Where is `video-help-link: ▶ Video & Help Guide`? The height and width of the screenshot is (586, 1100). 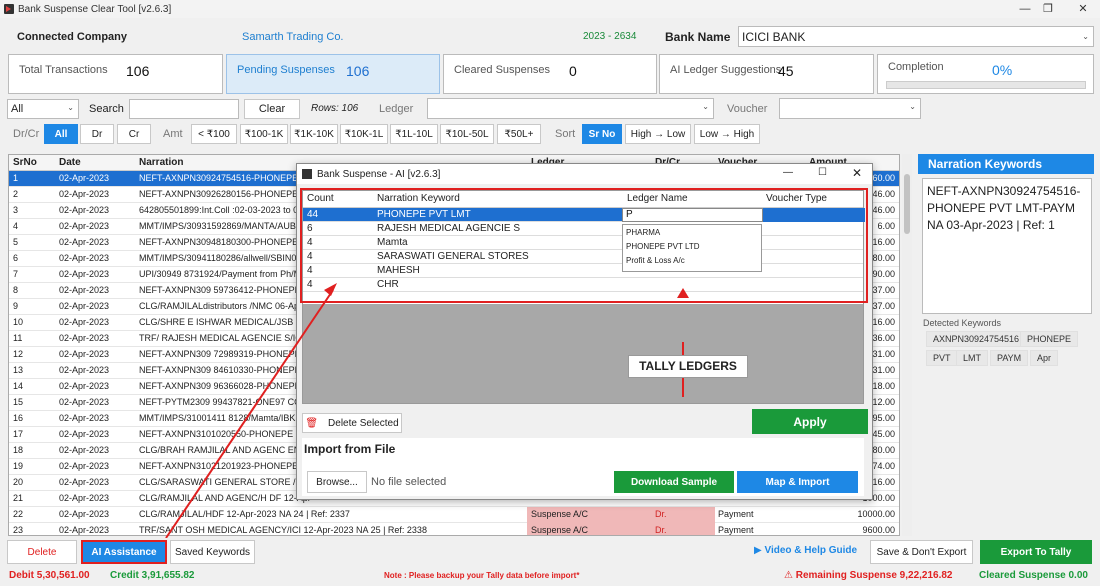 video-help-link: ▶ Video & Help Guide is located at coordinates (805, 550).